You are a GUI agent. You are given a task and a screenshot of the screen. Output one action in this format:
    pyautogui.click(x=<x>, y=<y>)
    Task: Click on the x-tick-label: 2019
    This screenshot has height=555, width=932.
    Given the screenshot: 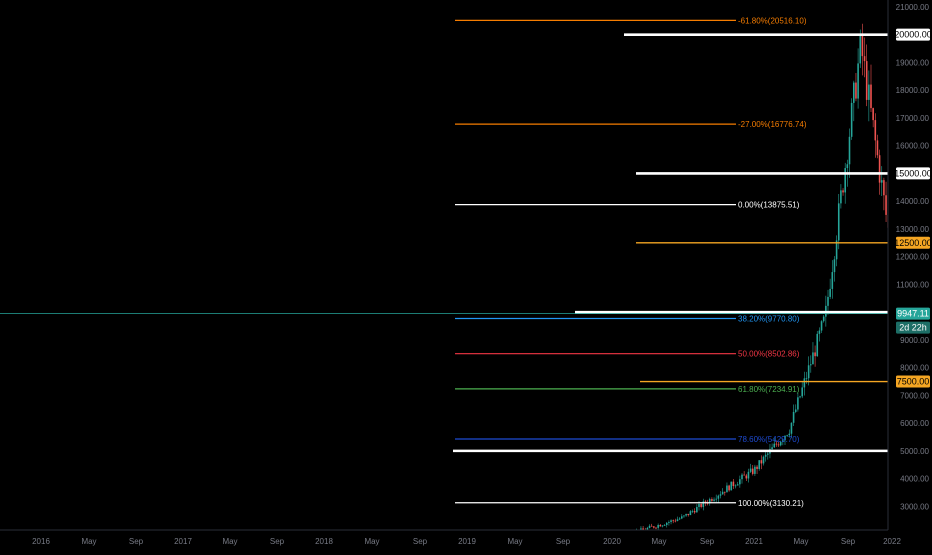 What is the action you would take?
    pyautogui.click(x=467, y=541)
    